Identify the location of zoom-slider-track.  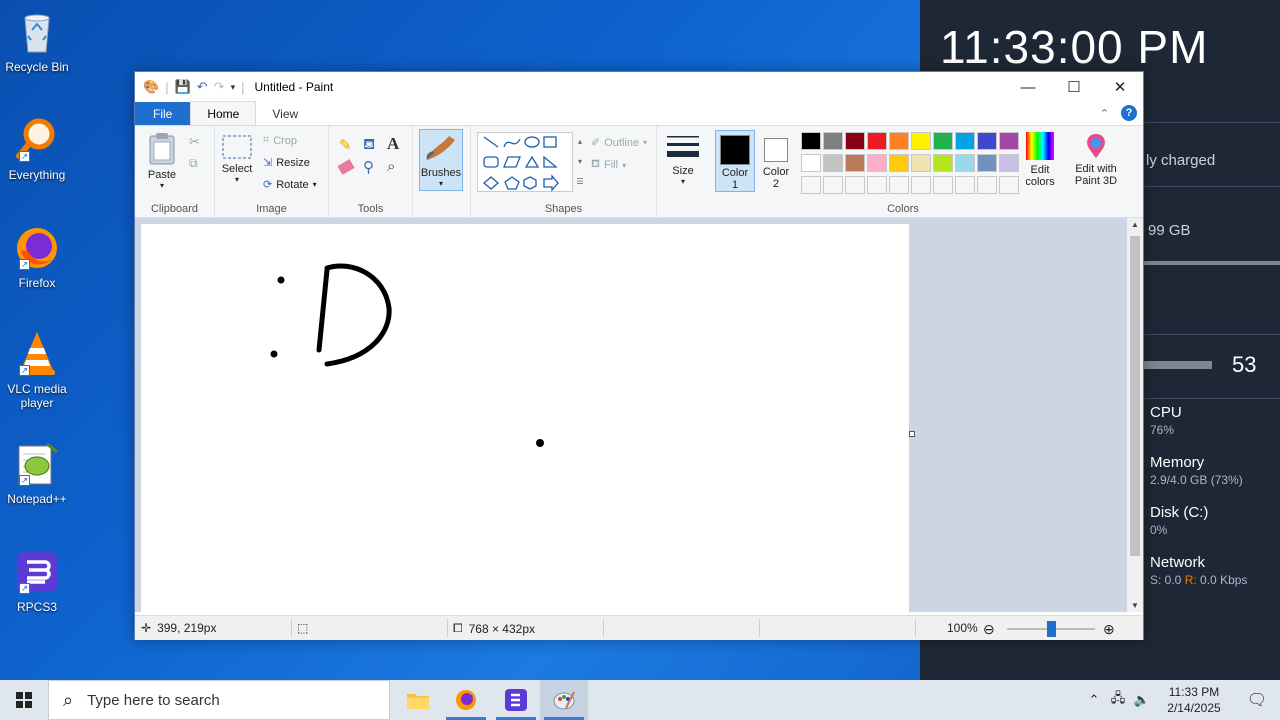
(1051, 629).